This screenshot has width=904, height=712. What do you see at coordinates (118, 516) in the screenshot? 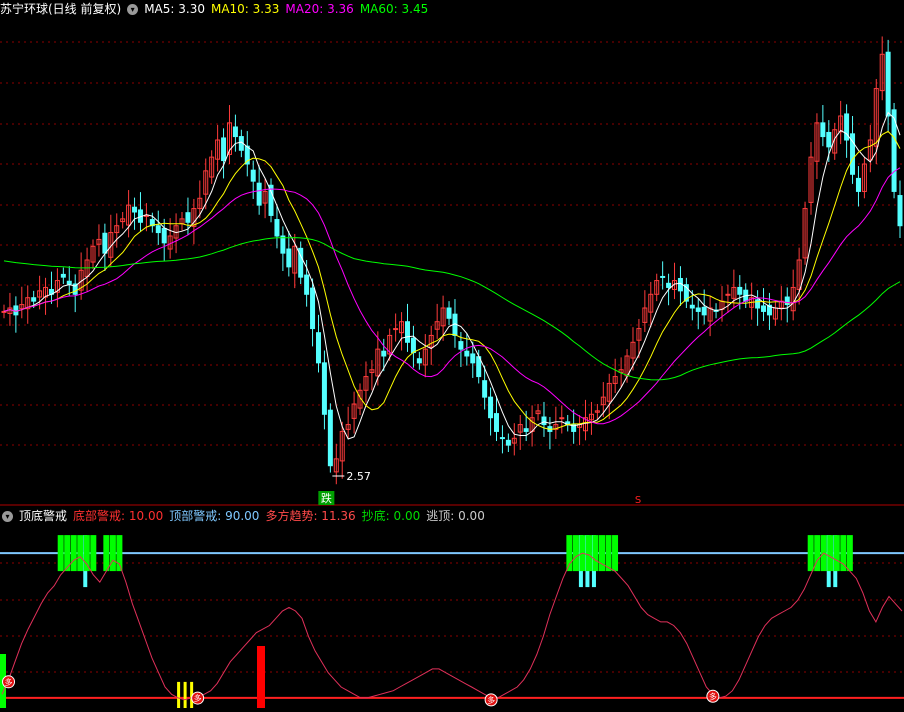
I see `bottom-alert-label: 底部警戒: 10.00` at bounding box center [118, 516].